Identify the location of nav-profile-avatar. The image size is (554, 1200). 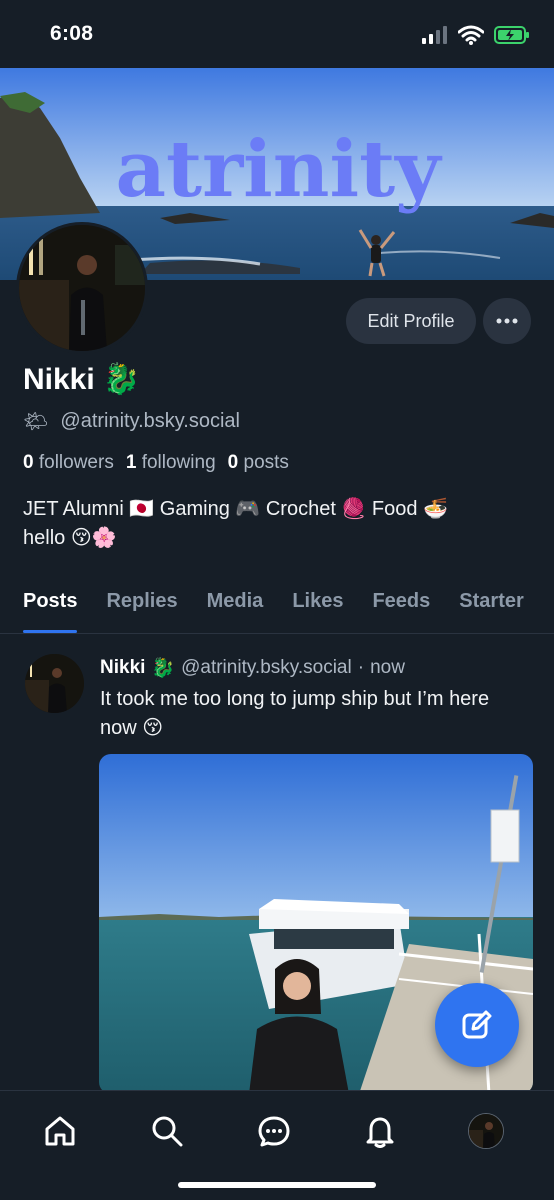
(486, 1131).